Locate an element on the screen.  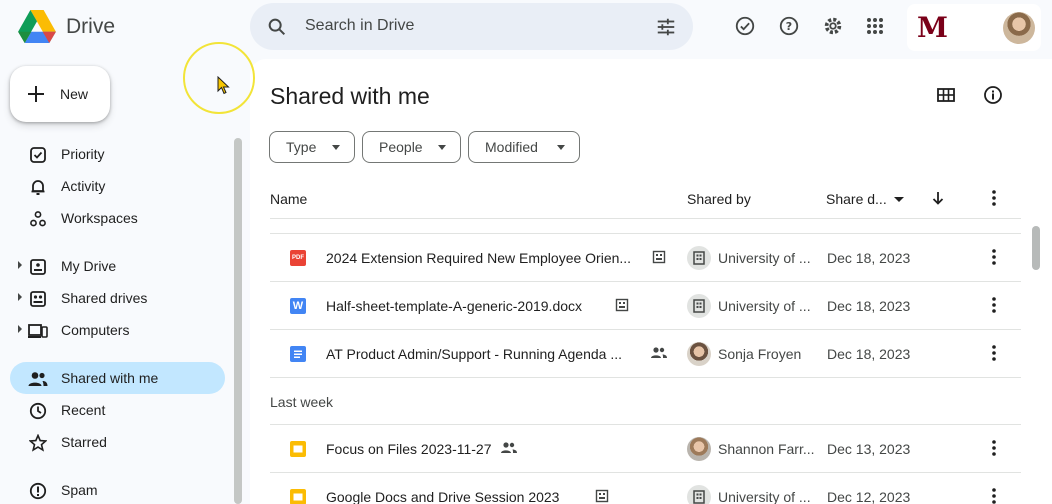
apps-grid-icon is located at coordinates (875, 26).